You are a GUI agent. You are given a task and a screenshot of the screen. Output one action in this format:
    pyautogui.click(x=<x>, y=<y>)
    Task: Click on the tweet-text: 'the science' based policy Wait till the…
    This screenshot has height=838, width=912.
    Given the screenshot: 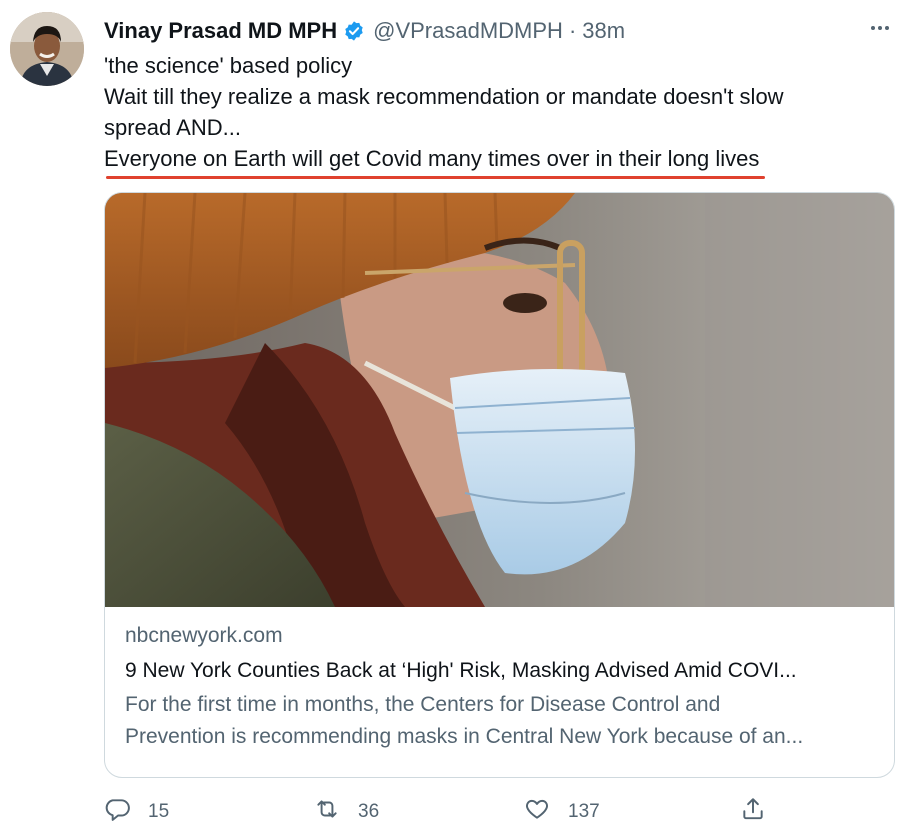 What is the action you would take?
    pyautogui.click(x=494, y=114)
    